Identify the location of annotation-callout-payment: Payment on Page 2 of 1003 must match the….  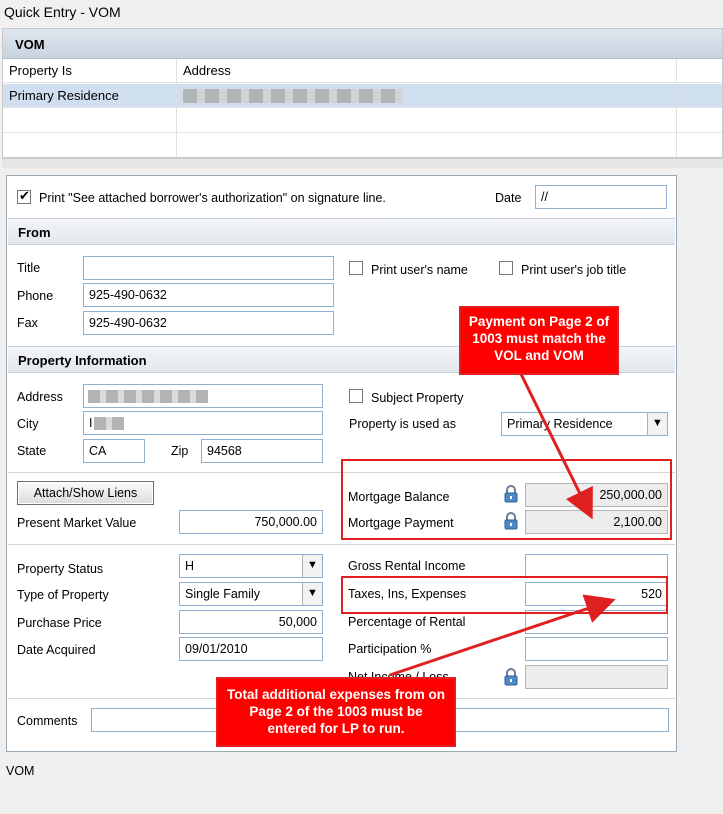
(539, 340).